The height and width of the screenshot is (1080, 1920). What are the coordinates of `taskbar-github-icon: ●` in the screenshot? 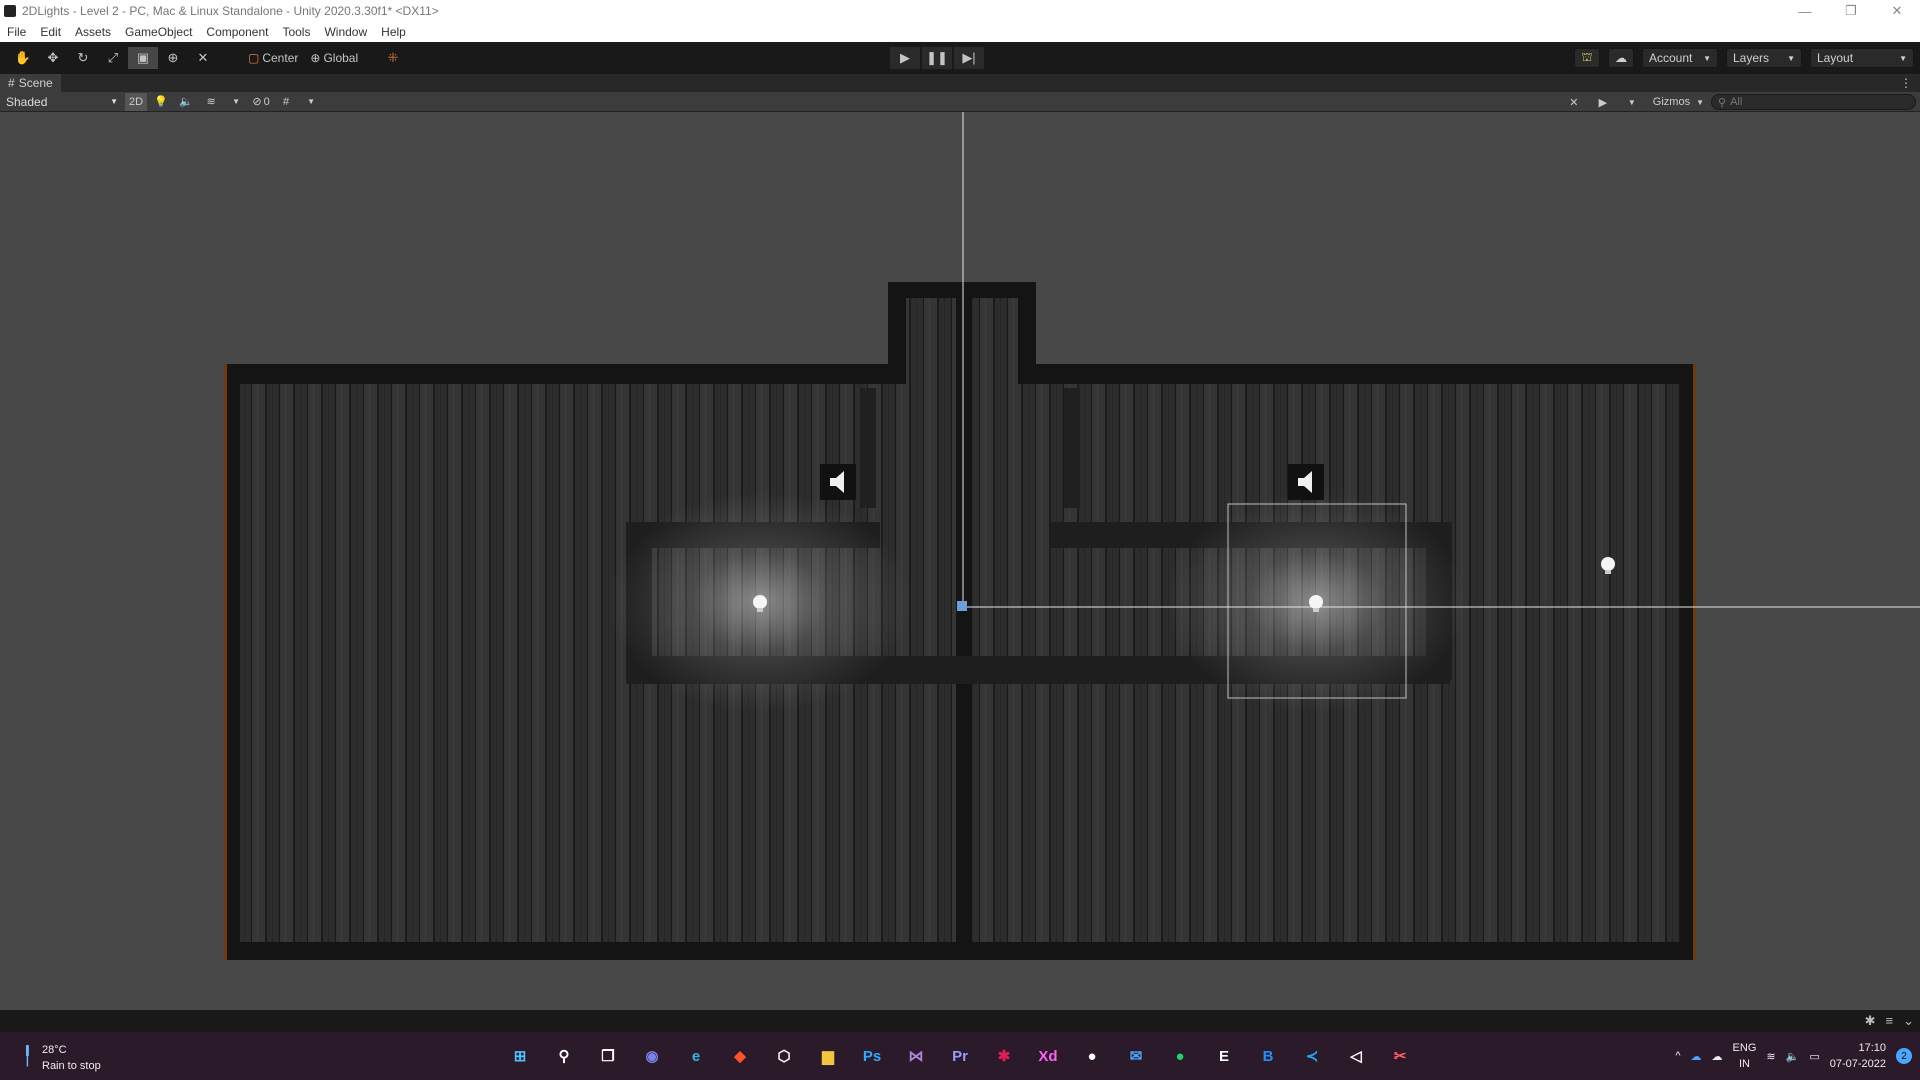 It's located at (1092, 1056).